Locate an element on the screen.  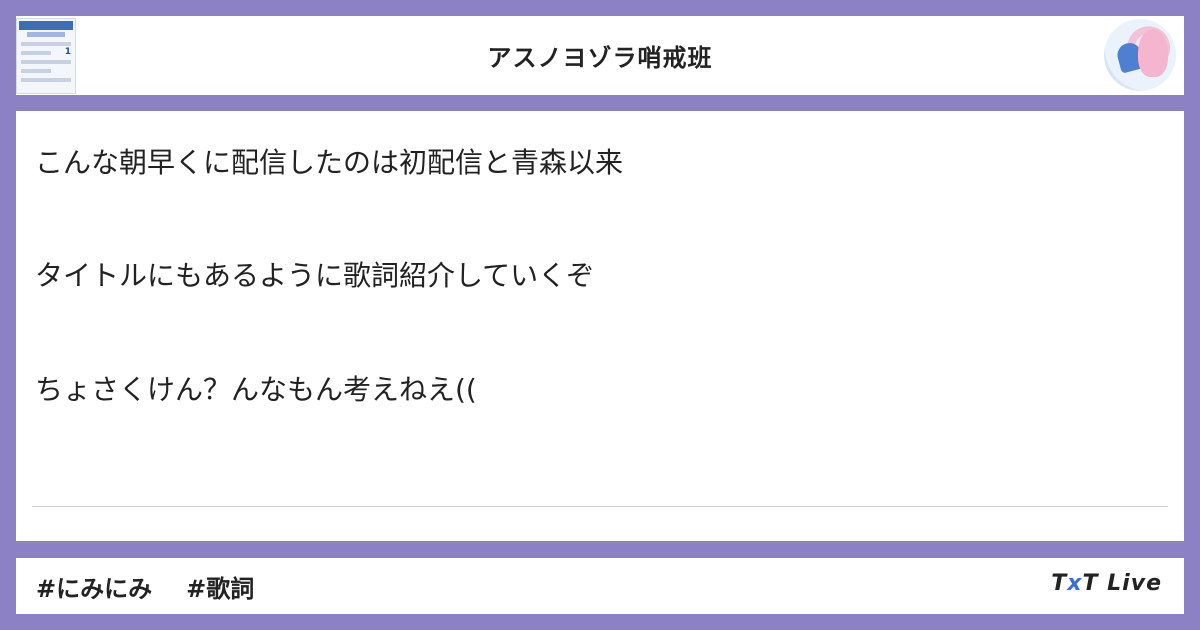
post-line: こんな朝早くに配信したのは初配信と青森以来 is located at coordinates (329, 162).